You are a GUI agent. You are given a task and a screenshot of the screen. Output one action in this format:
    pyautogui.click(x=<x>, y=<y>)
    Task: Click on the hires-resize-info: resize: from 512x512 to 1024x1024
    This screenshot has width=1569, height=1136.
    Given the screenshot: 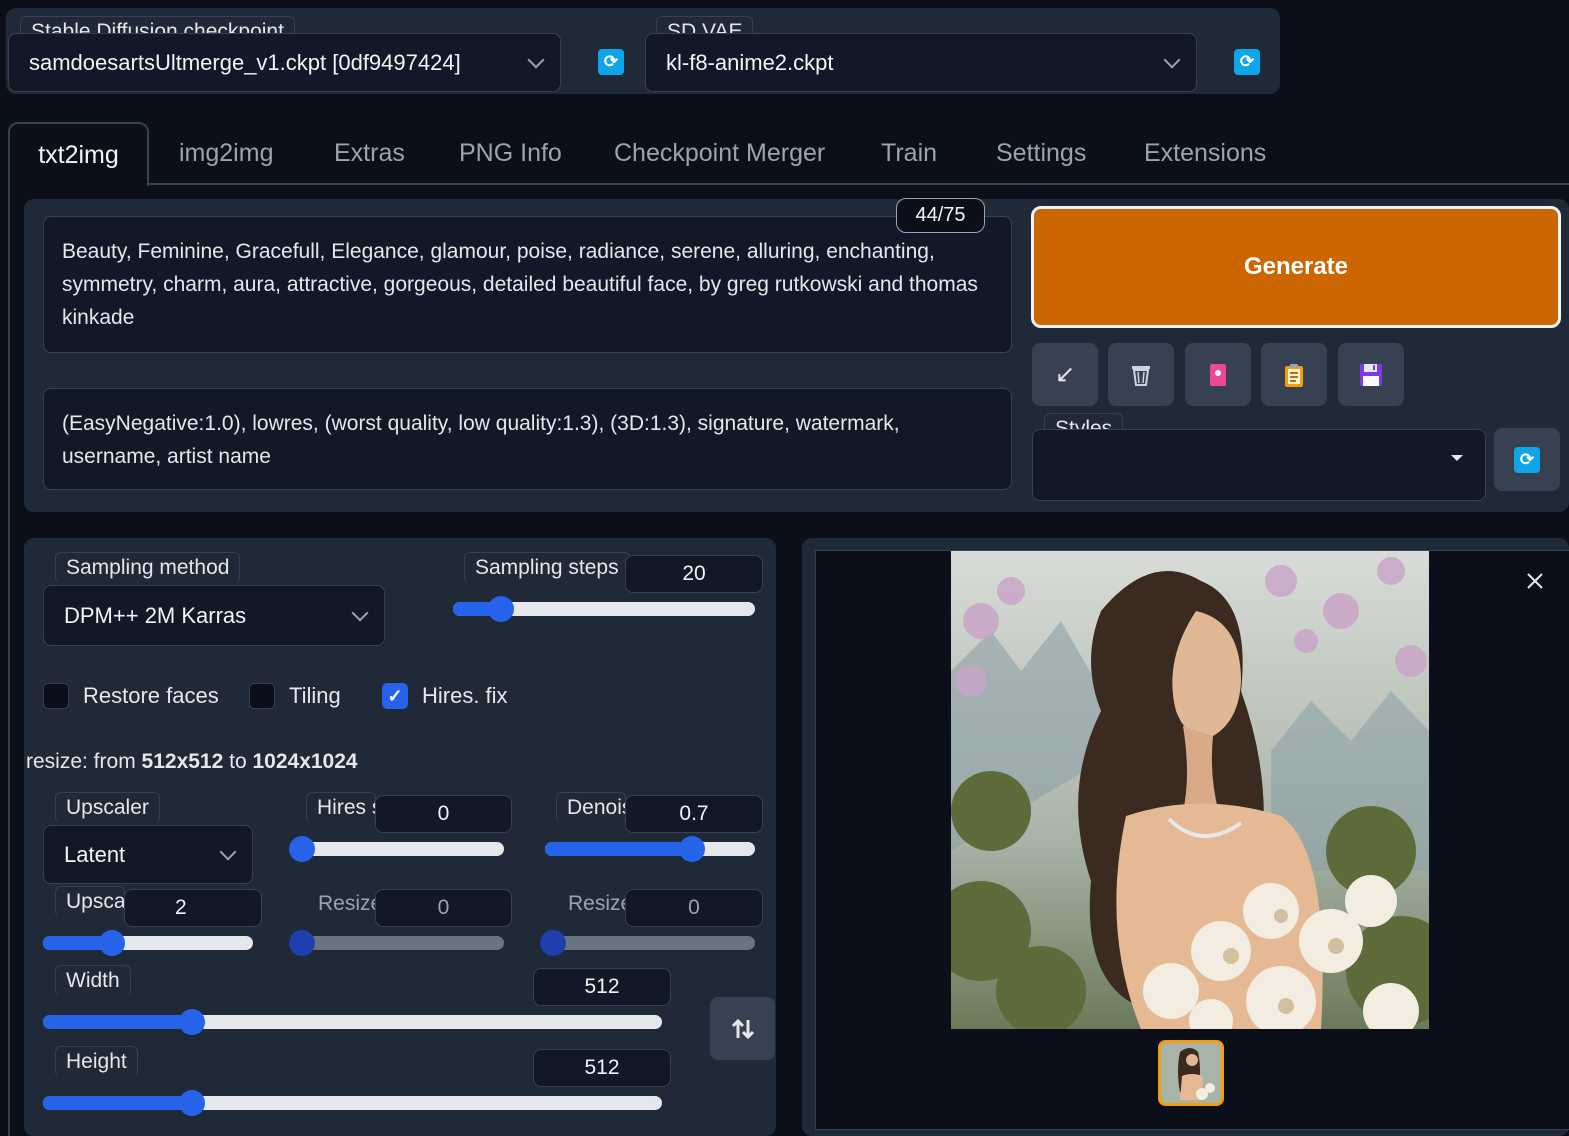 What is the action you would take?
    pyautogui.click(x=192, y=762)
    